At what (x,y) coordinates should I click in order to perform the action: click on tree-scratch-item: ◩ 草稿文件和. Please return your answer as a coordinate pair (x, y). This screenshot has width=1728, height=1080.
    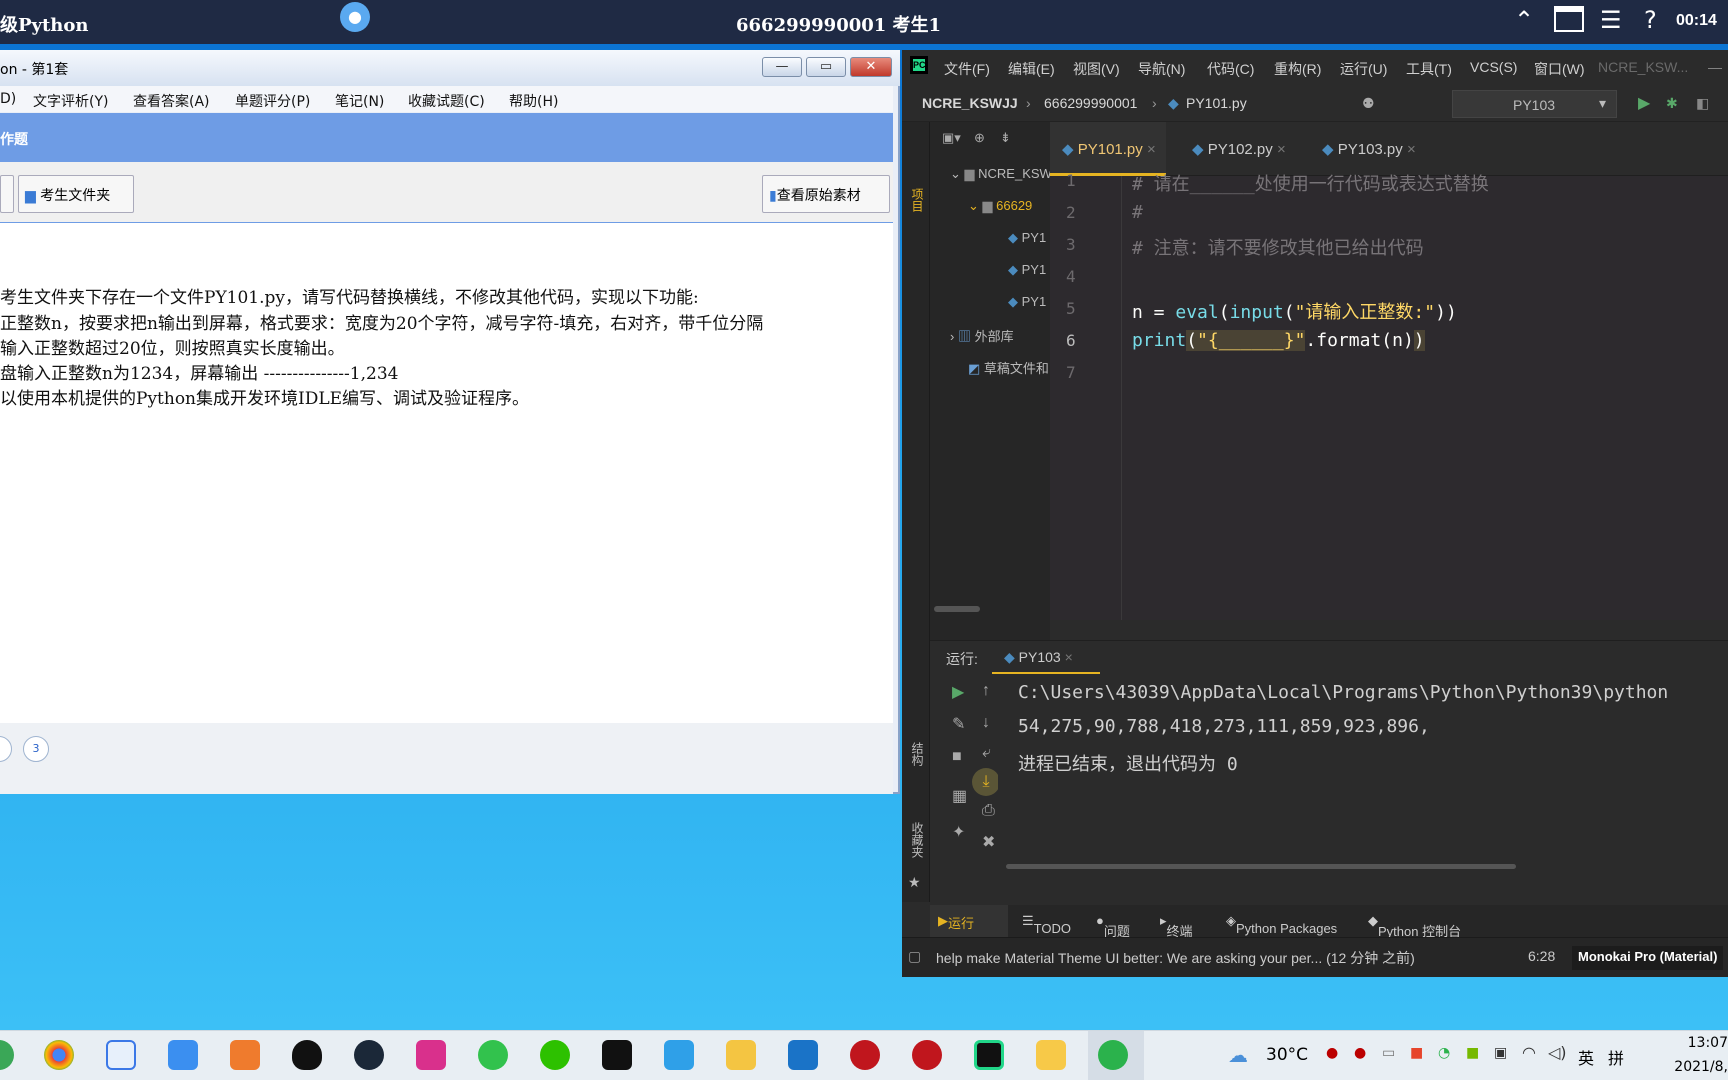
    Looking at the image, I should click on (1008, 367).